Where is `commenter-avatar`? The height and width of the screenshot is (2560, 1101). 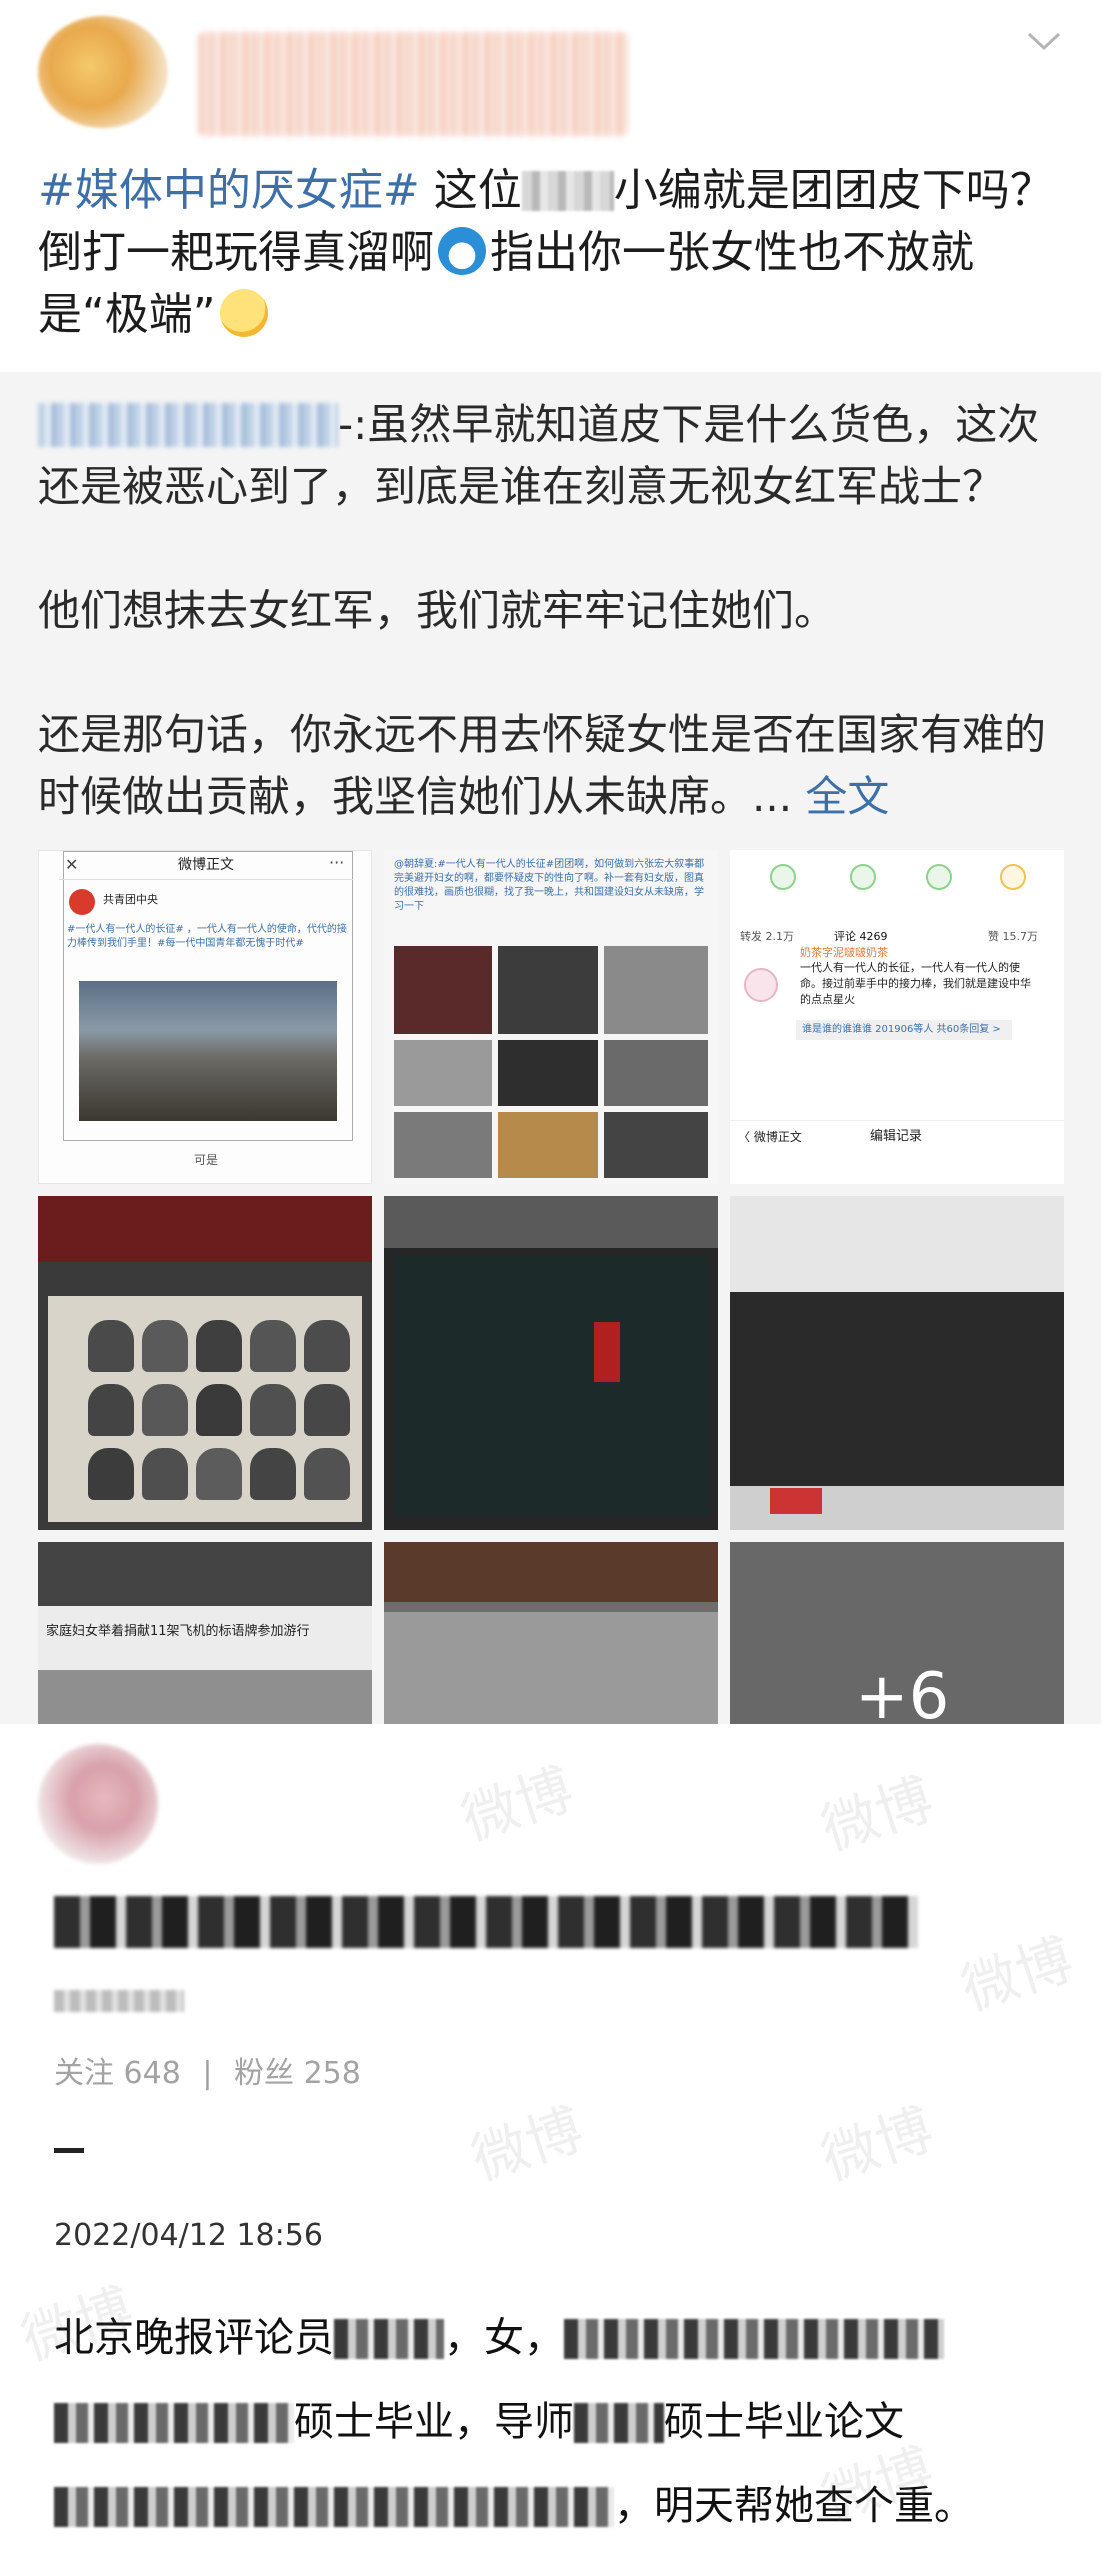
commenter-avatar is located at coordinates (761, 985).